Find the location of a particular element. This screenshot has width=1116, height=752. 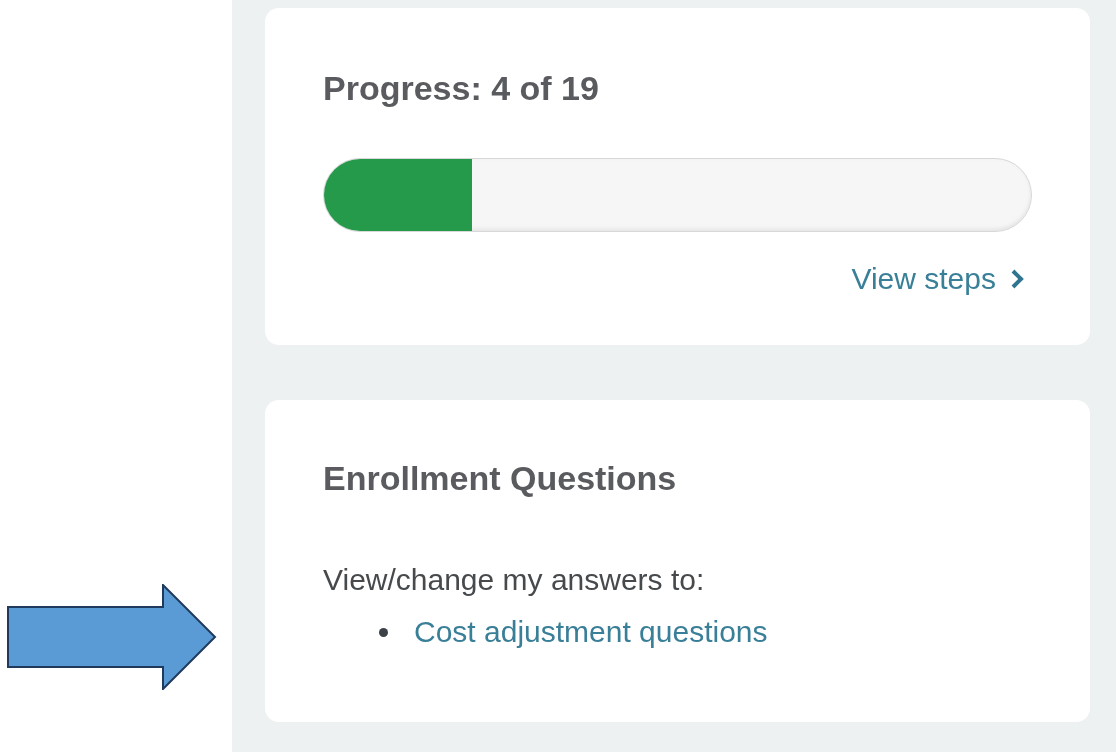

question-link: Cost adjustment questions is located at coordinates (591, 632).